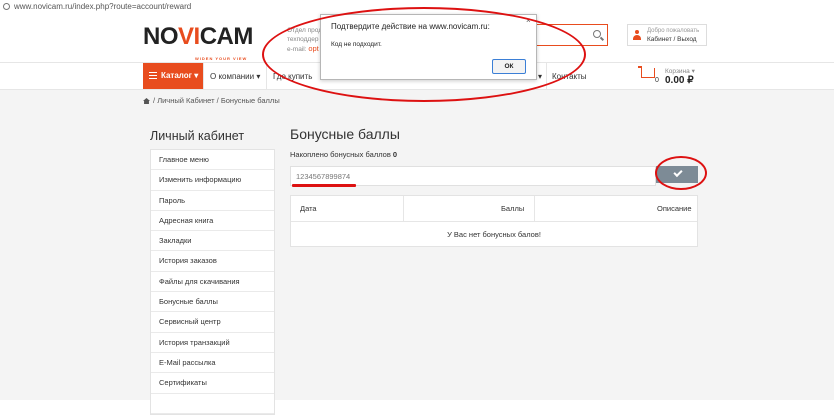 The height and width of the screenshot is (415, 834). Describe the element at coordinates (672, 39) in the screenshot. I see `account-links: Кабинет / Выход` at that location.